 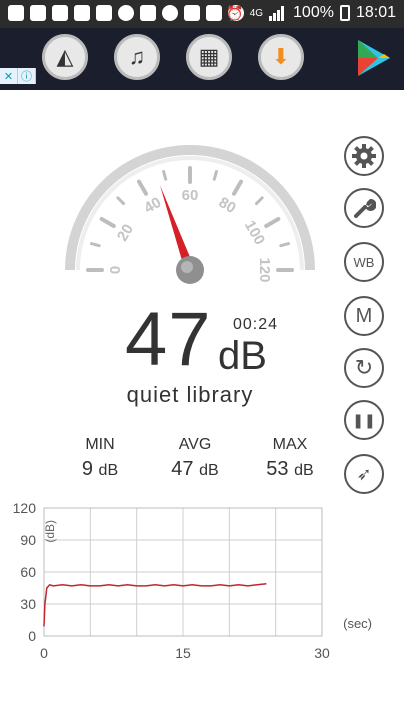 What do you see at coordinates (290, 444) in the screenshot?
I see `stat-label: MAX` at bounding box center [290, 444].